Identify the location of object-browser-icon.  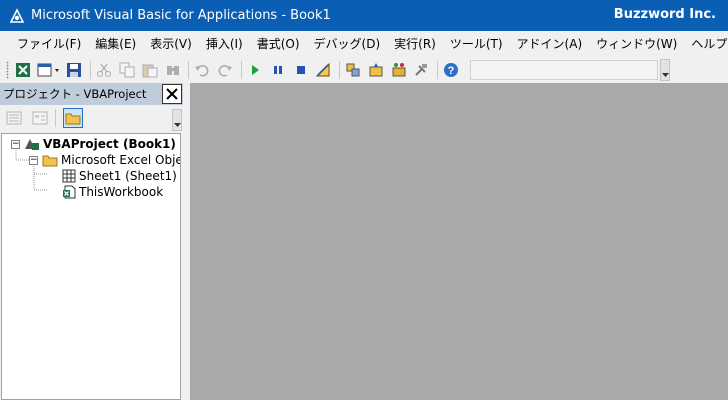
(399, 70).